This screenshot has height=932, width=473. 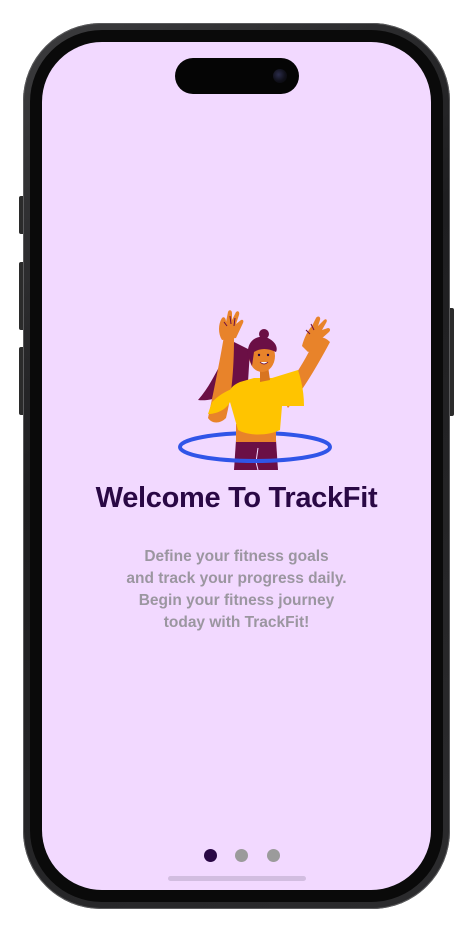 What do you see at coordinates (237, 878) in the screenshot?
I see `home-indicator` at bounding box center [237, 878].